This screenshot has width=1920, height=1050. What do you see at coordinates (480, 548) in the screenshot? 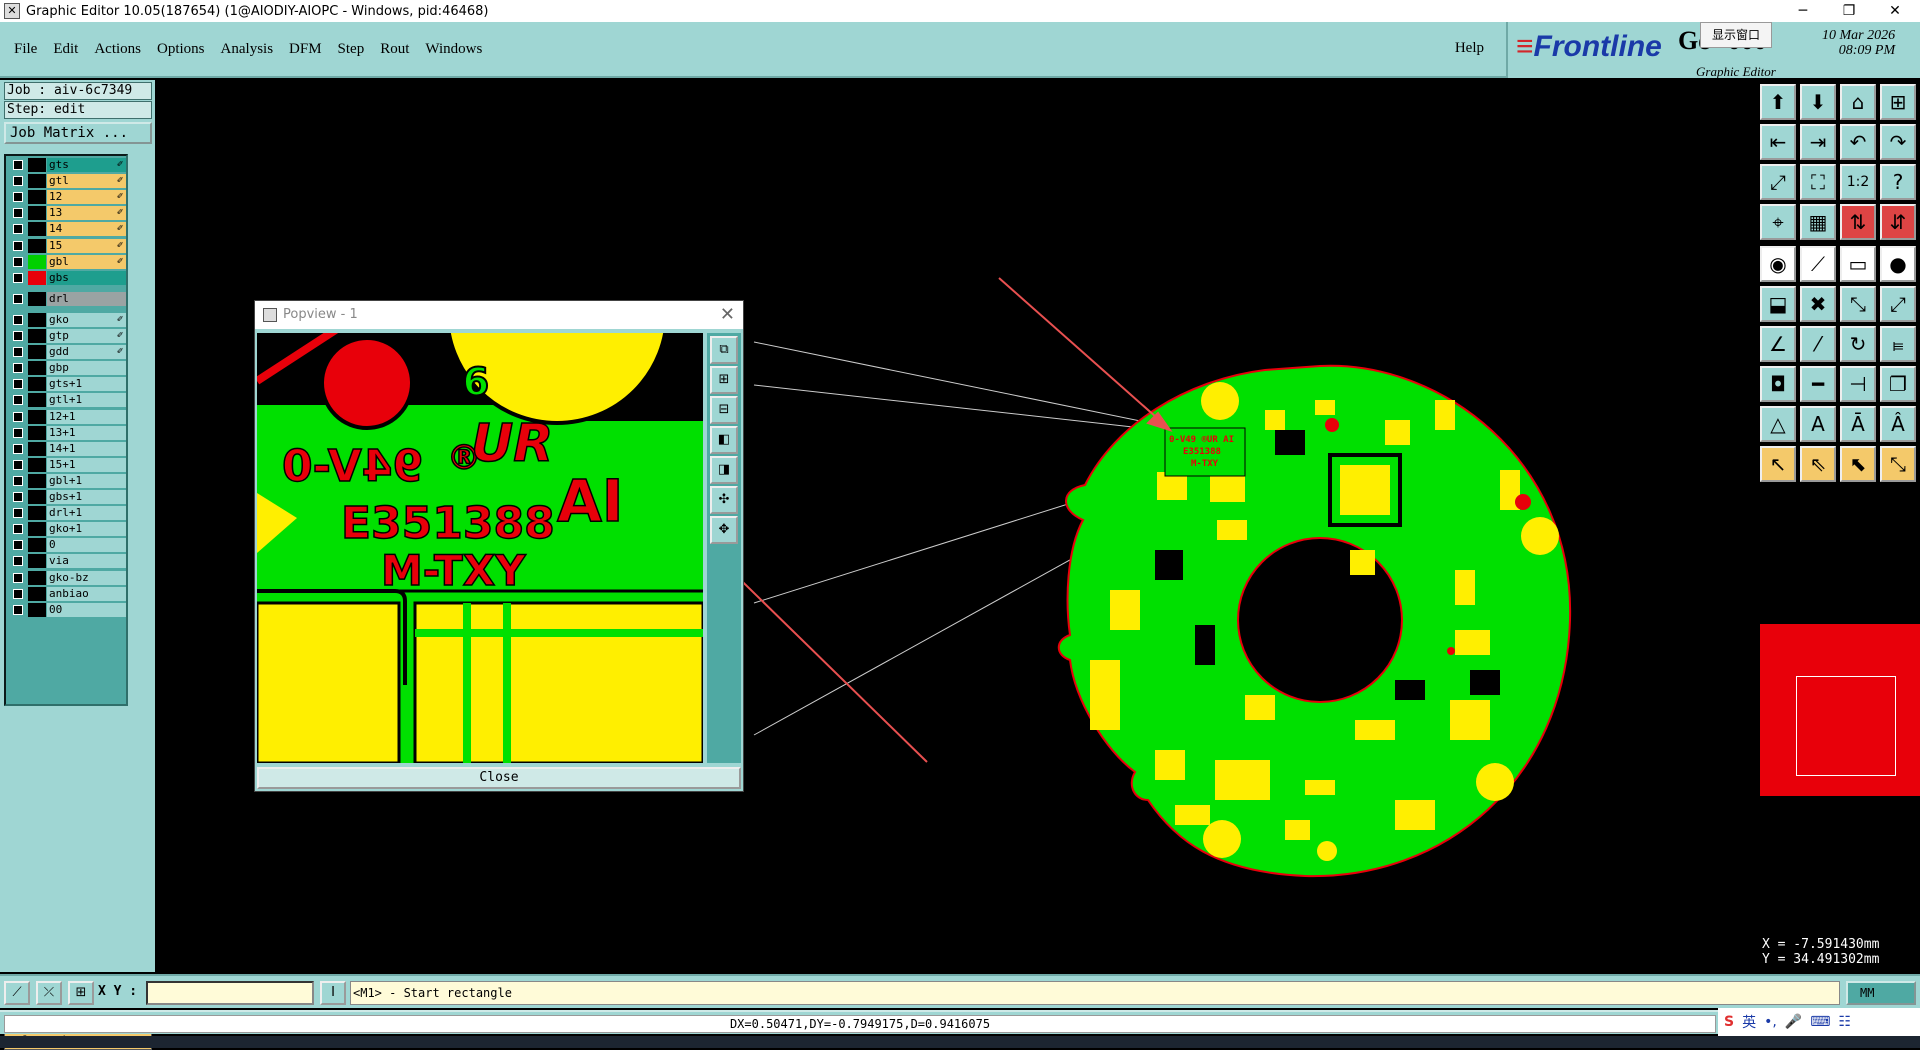
I see `popview-canvas: 9 94V-0 ® UR AI E351388 M-TXY` at bounding box center [480, 548].